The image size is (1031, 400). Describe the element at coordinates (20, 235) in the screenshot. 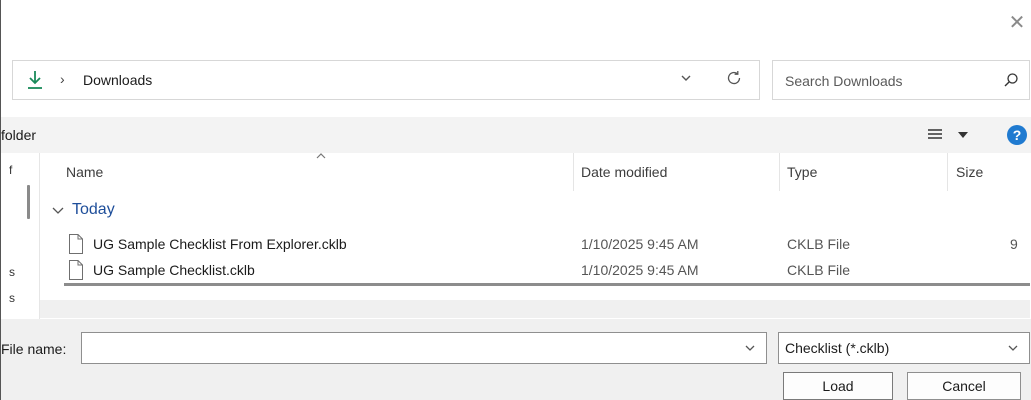

I see `navigation-pane: f s s` at that location.